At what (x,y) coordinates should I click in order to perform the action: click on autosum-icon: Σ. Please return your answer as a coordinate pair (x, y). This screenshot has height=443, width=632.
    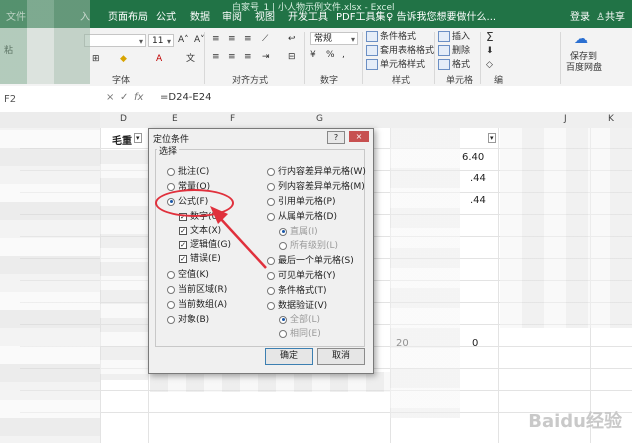
    Looking at the image, I should click on (490, 37).